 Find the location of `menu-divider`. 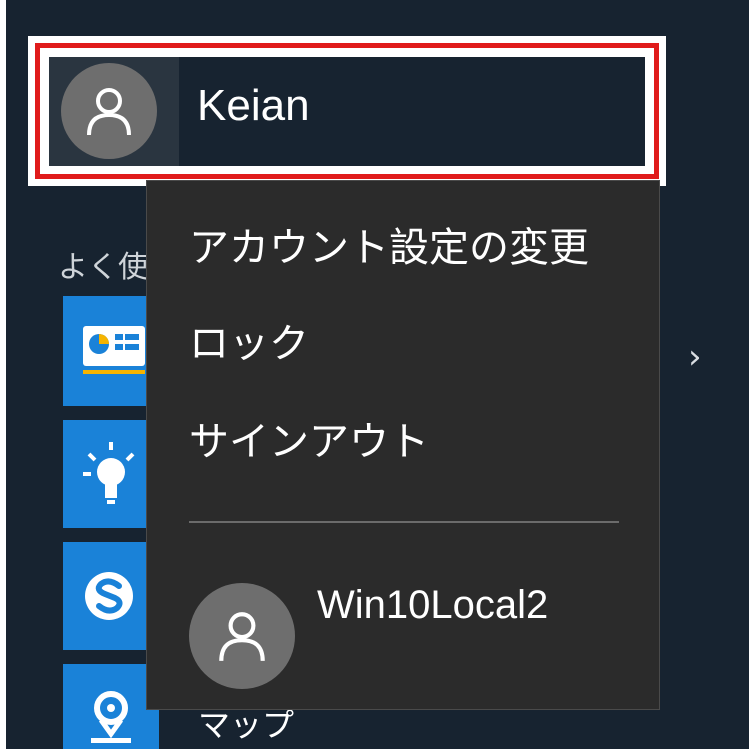

menu-divider is located at coordinates (404, 522).